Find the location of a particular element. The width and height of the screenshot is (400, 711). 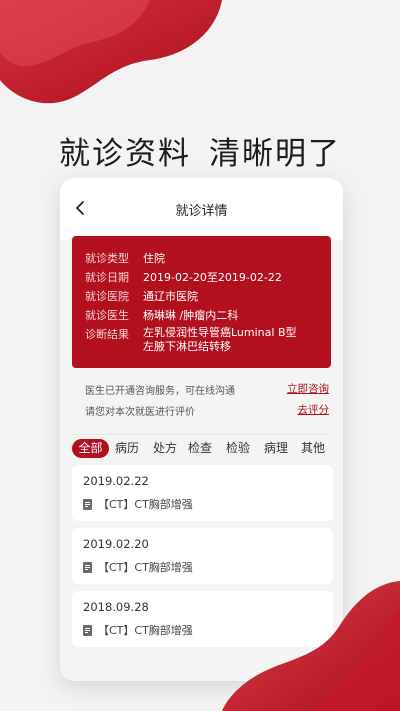

record-item: 2019.02.20 【CT】CT胸部增强 is located at coordinates (202, 556).